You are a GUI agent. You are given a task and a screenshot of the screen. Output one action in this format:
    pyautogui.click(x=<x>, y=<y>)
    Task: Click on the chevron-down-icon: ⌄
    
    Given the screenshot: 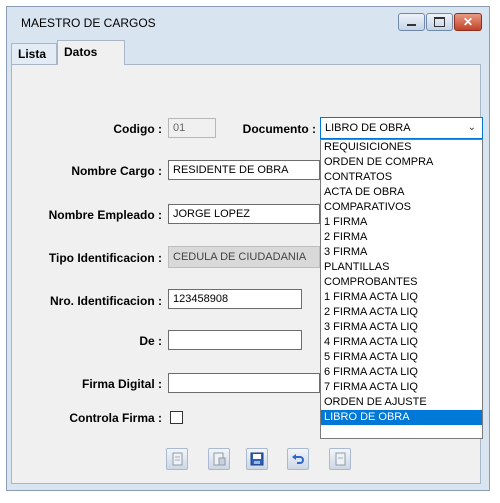 What is the action you would take?
    pyautogui.click(x=472, y=128)
    